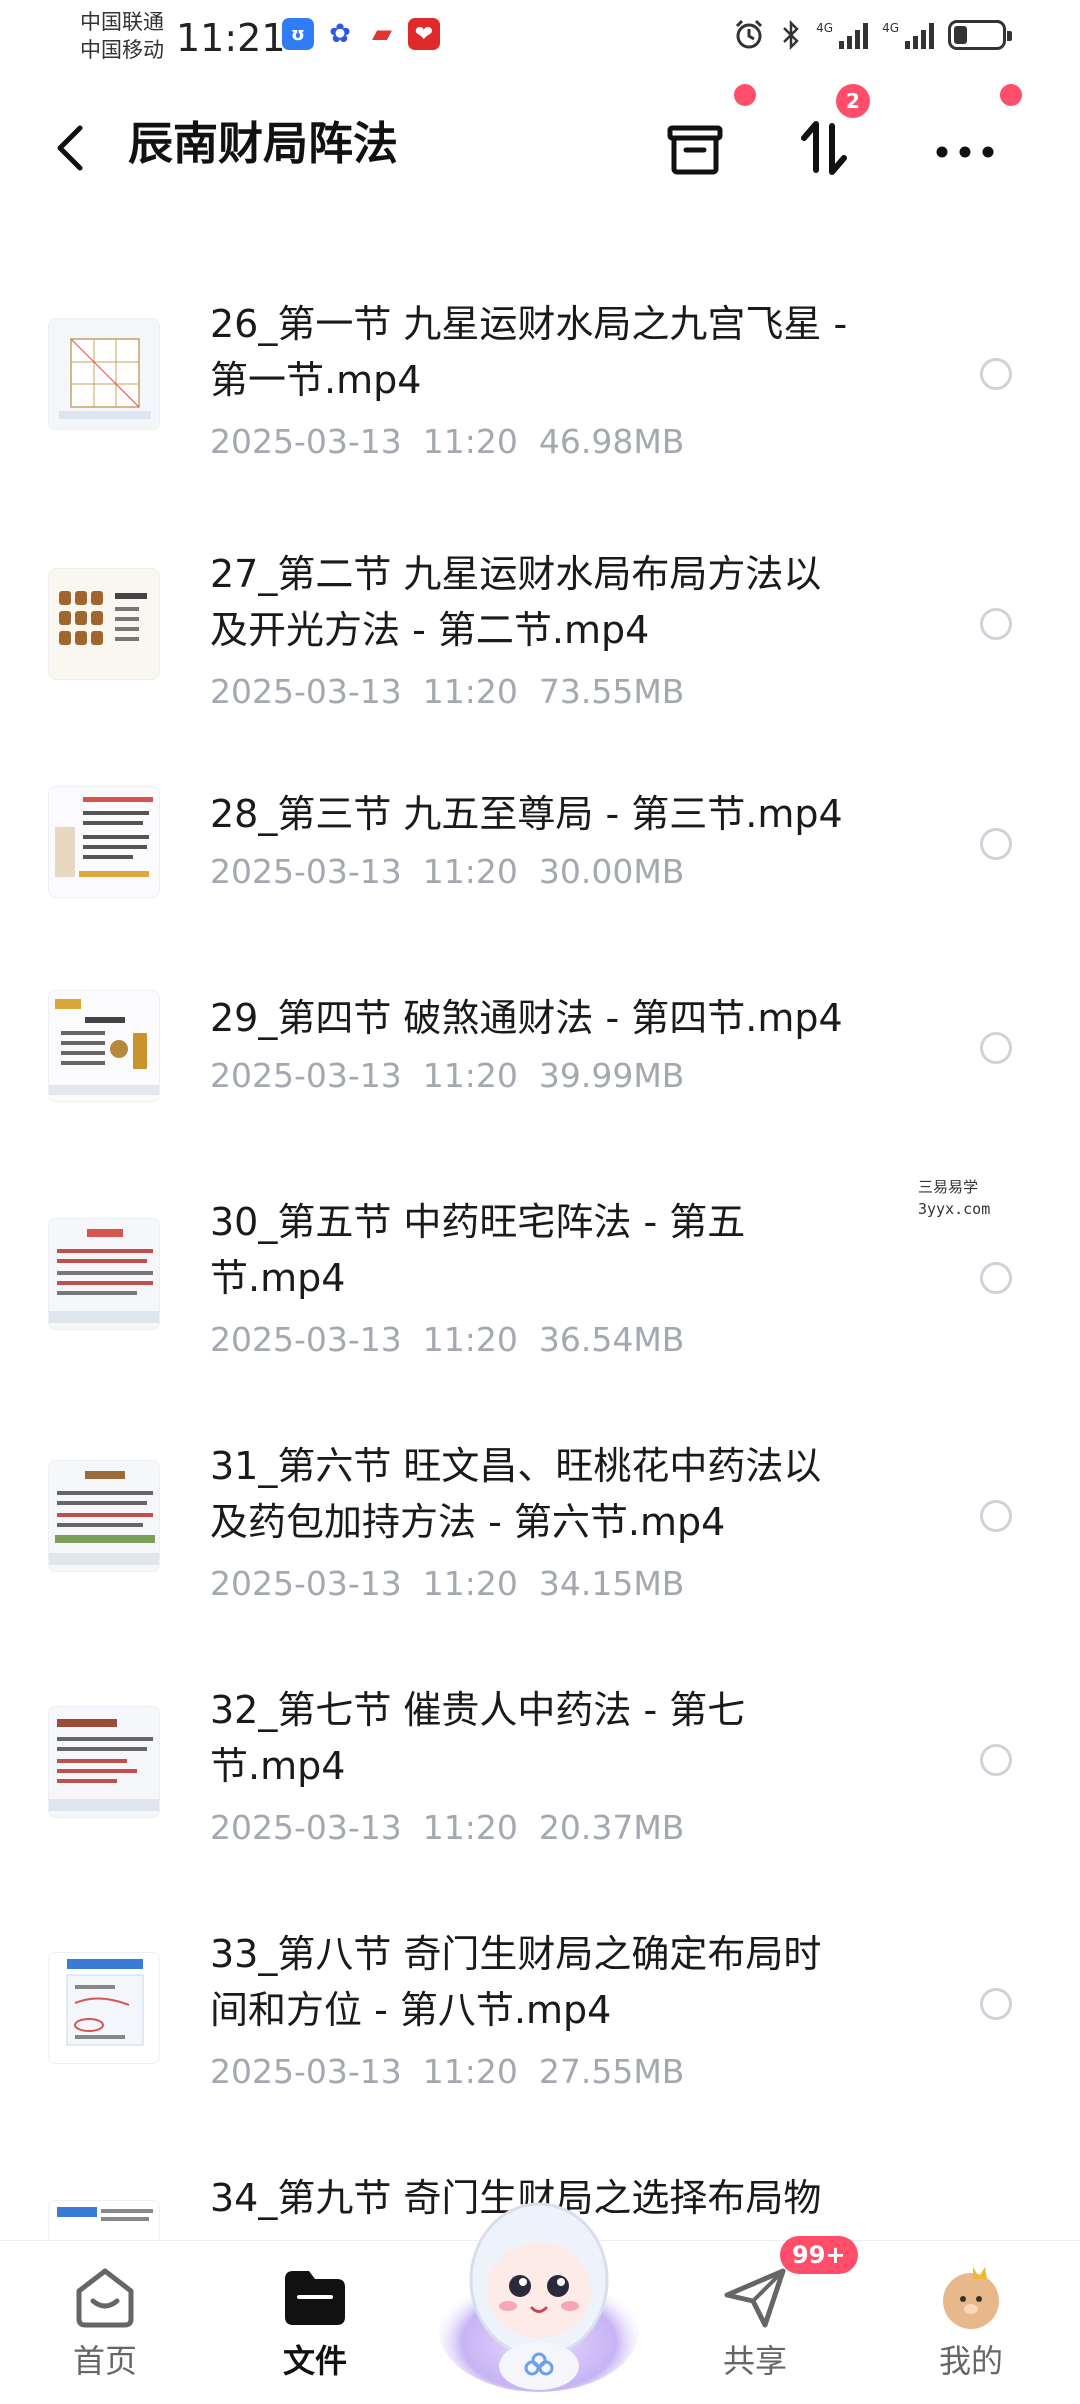 The width and height of the screenshot is (1080, 2404). I want to click on signal-2-label: 4G, so click(890, 28).